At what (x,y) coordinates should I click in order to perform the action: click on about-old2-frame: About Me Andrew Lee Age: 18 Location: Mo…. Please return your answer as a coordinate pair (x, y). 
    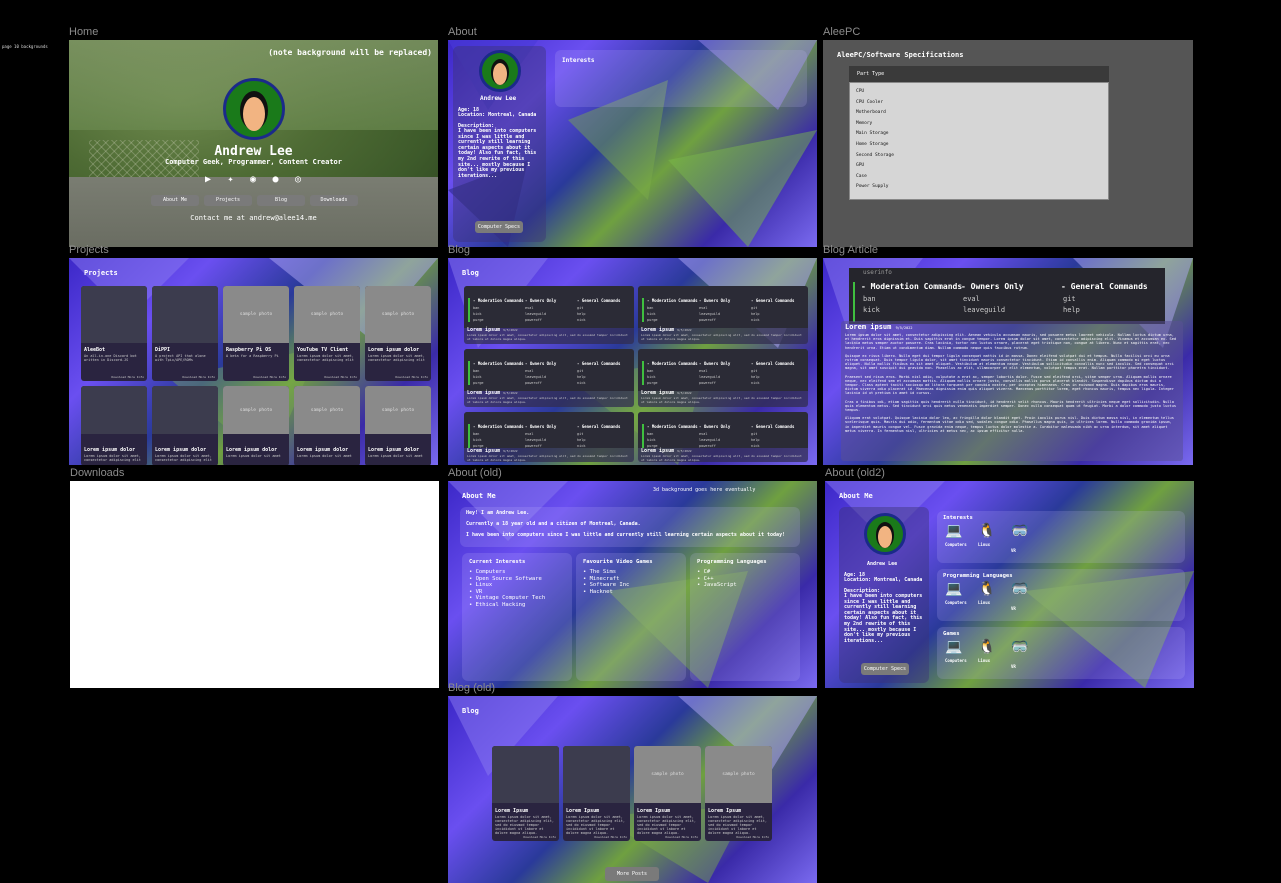
    Looking at the image, I should click on (1009, 584).